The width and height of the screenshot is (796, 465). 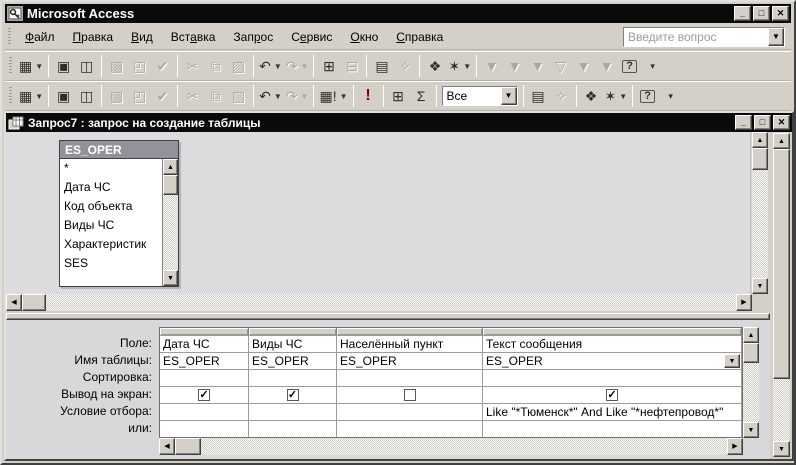 I want to click on field-list-item: *, so click(x=119, y=168).